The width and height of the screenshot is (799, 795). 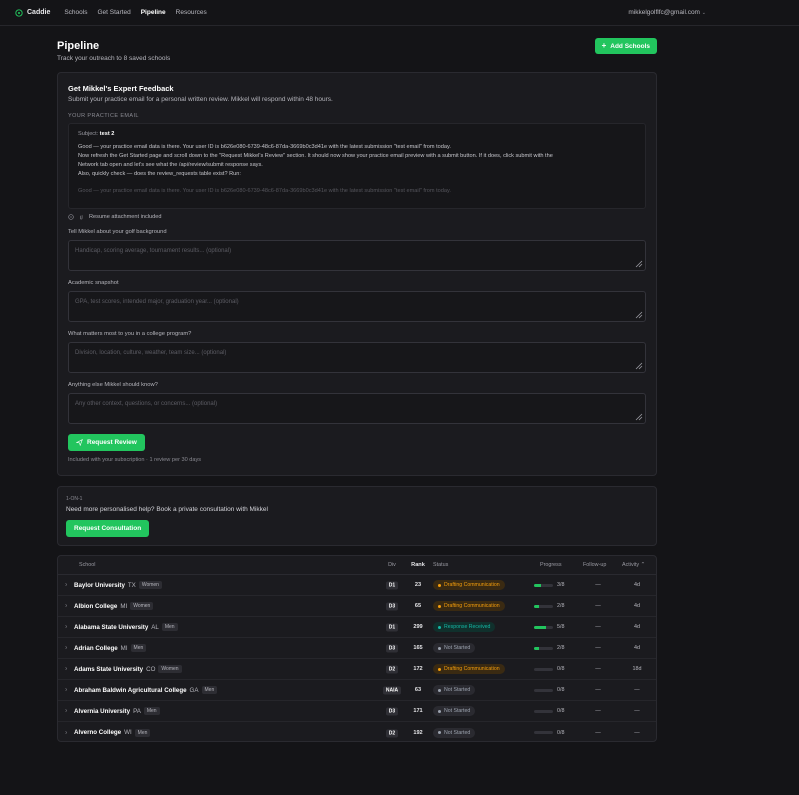 What do you see at coordinates (108, 669) in the screenshot?
I see `school-name: Adams State University` at bounding box center [108, 669].